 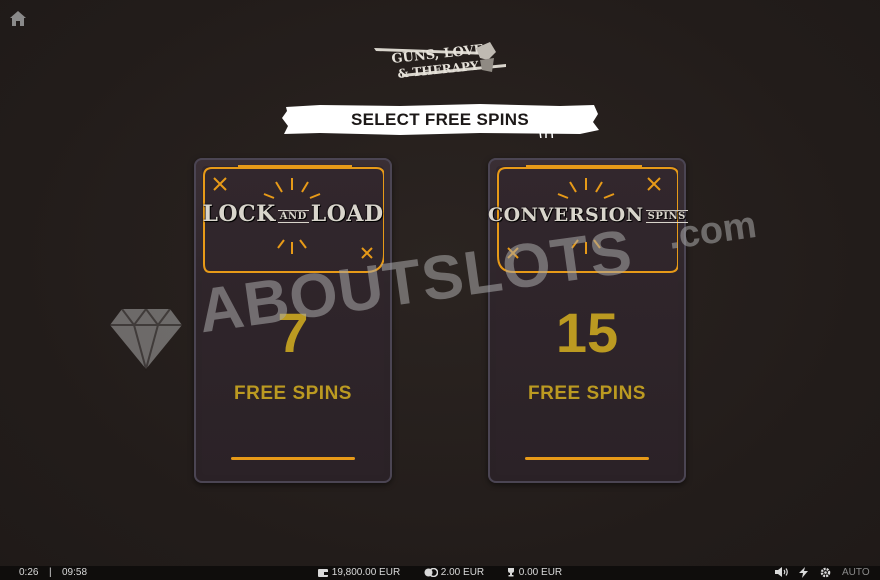 I want to click on turbo-button, so click(x=803, y=573).